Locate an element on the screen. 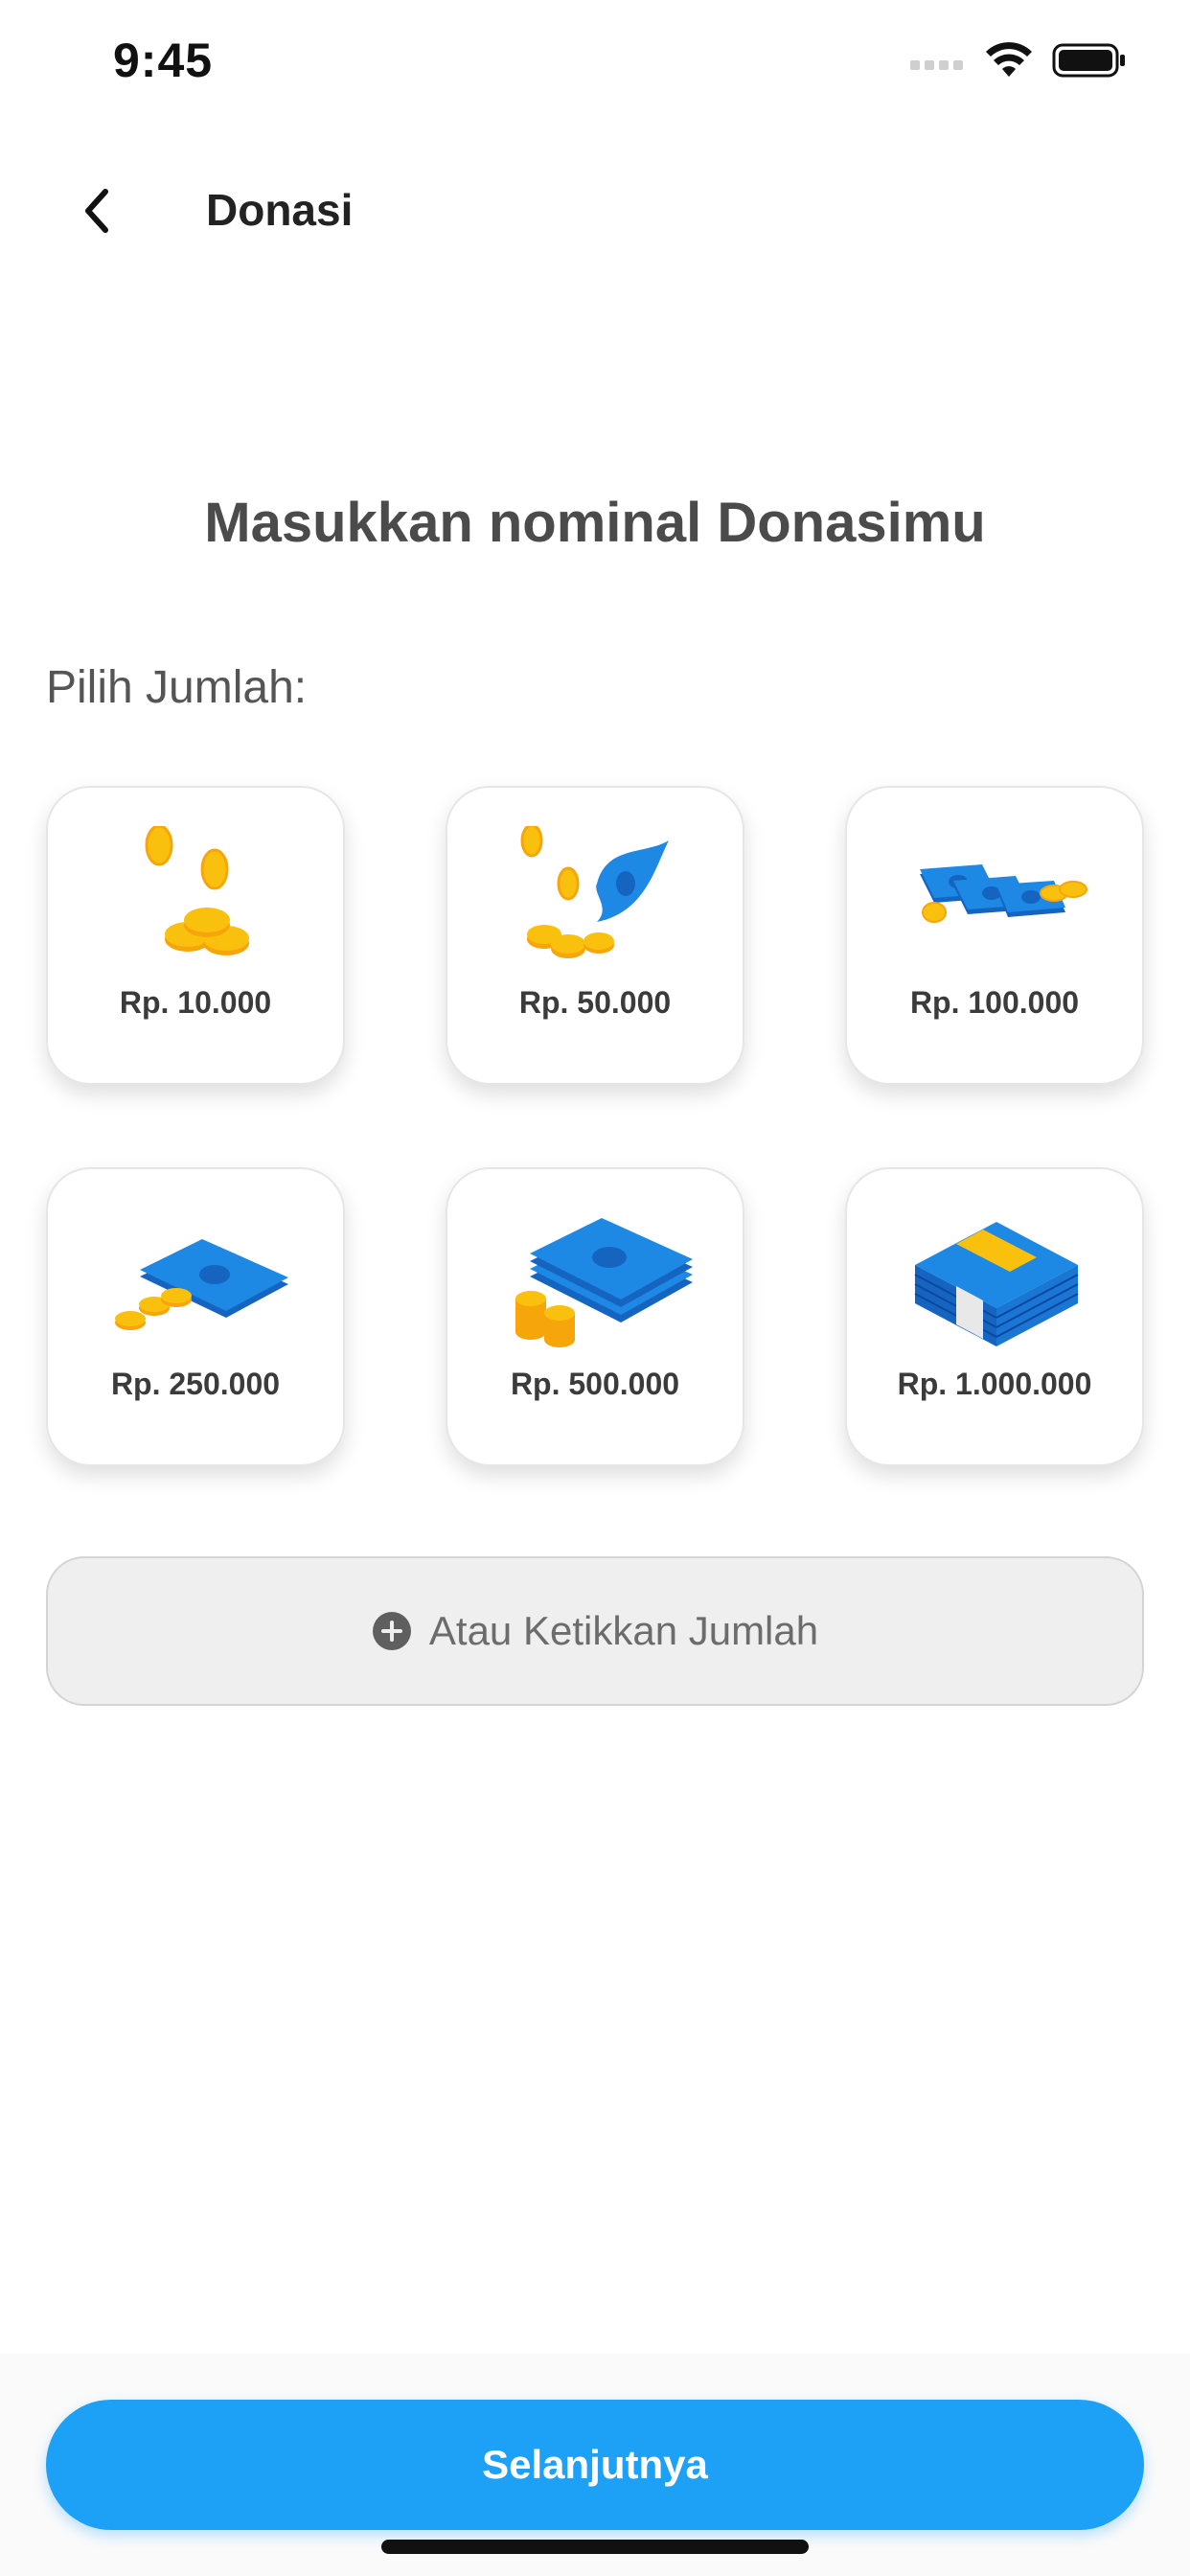  amount-label: Rp. 500.000 is located at coordinates (595, 1384).